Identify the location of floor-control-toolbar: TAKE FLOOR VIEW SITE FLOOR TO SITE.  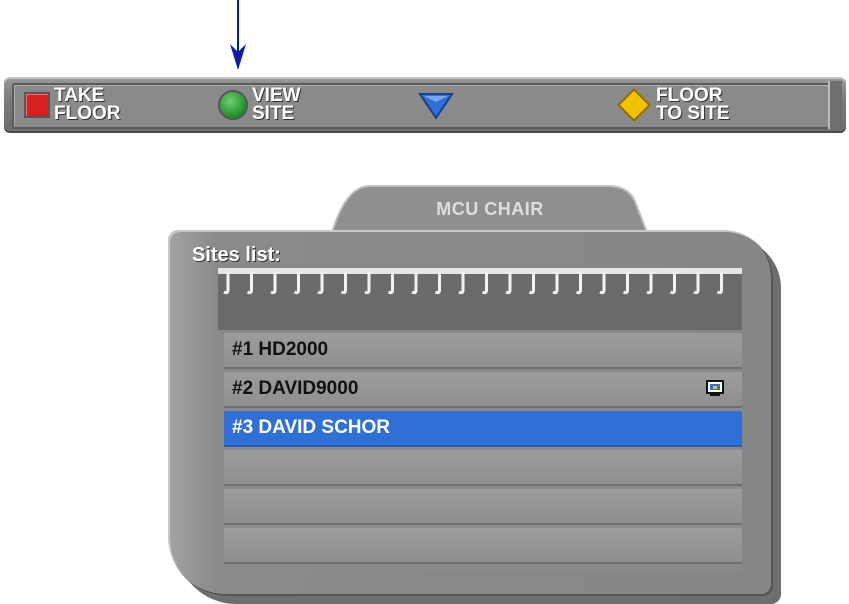
(425, 105).